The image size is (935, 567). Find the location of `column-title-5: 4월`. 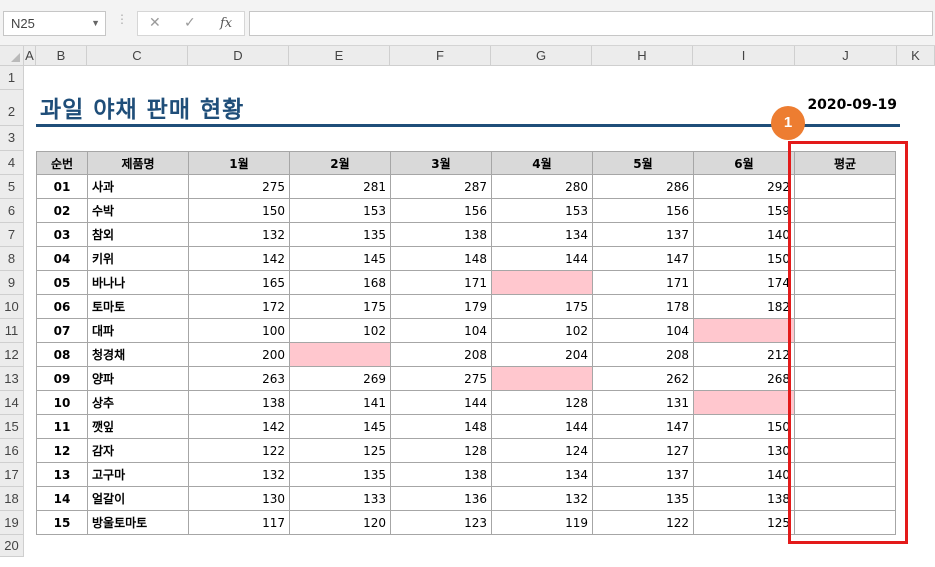

column-title-5: 4월 is located at coordinates (542, 163).